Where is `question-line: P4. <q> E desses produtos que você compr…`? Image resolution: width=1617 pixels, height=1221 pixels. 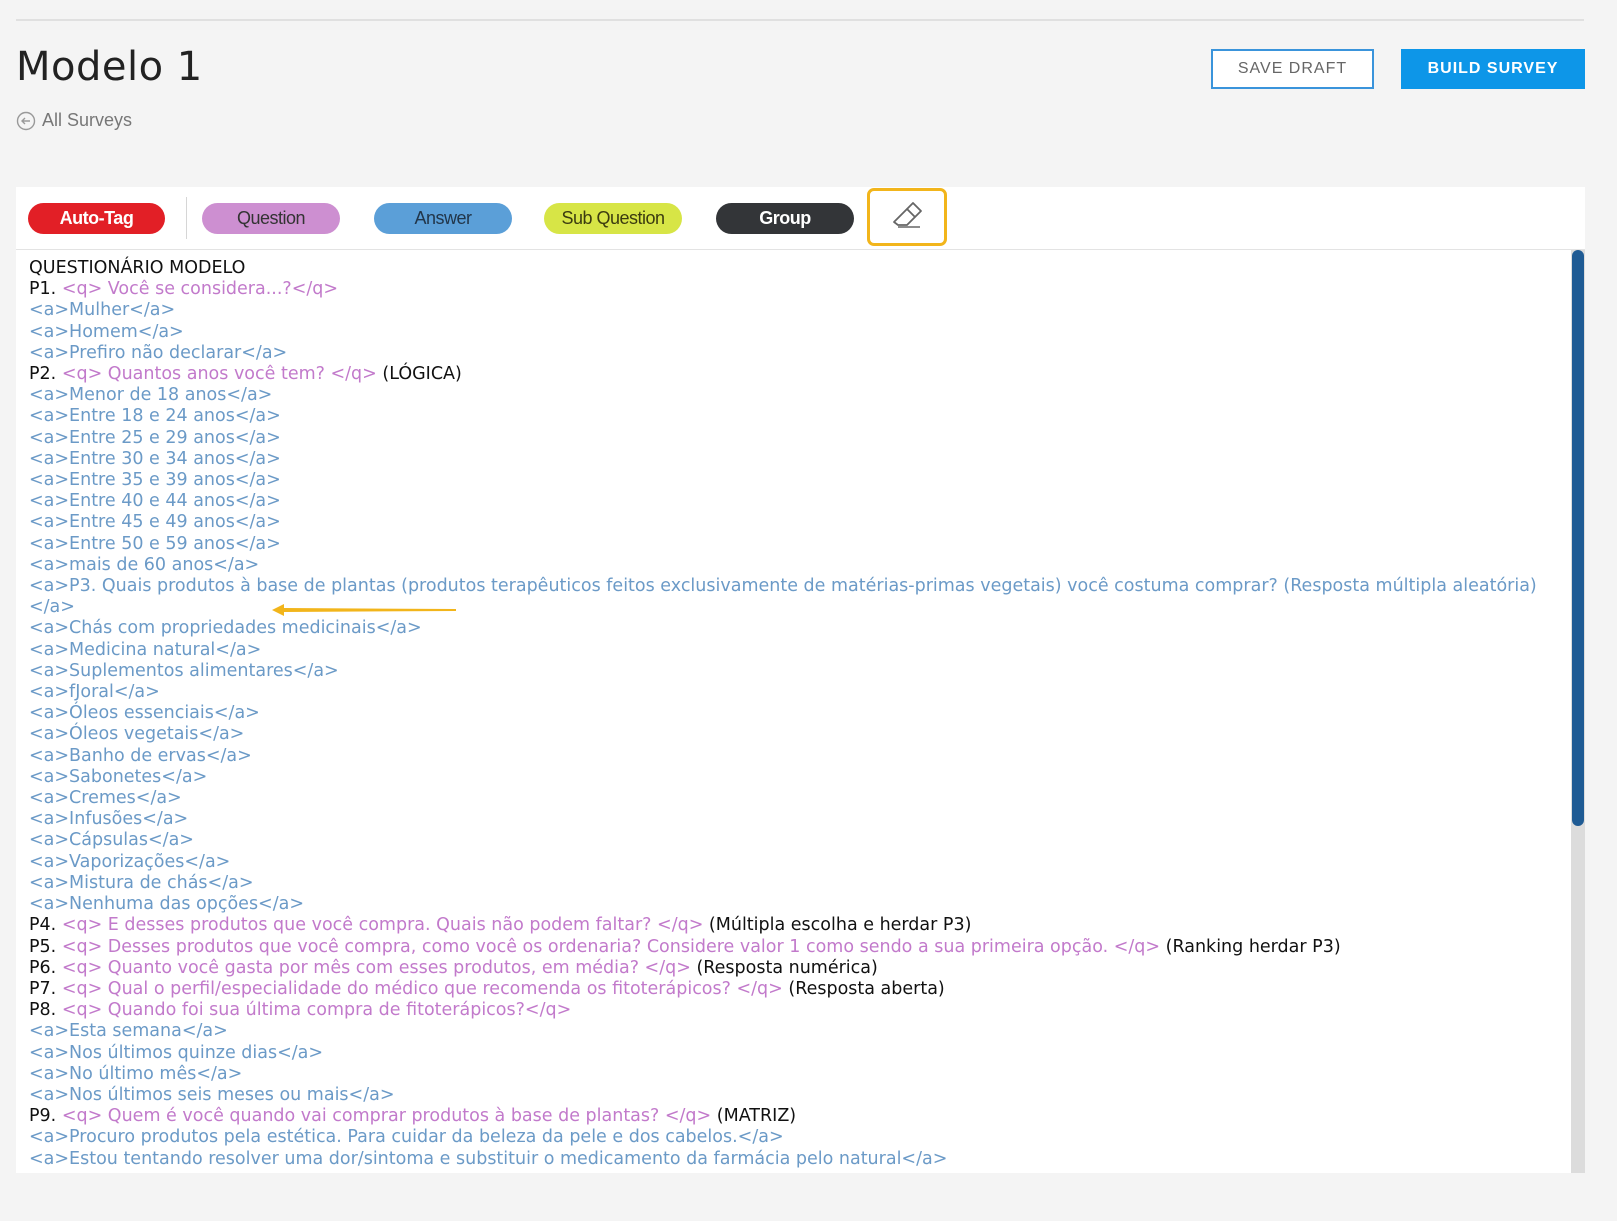 question-line: P4. <q> E desses produtos que você compr… is located at coordinates (789, 925).